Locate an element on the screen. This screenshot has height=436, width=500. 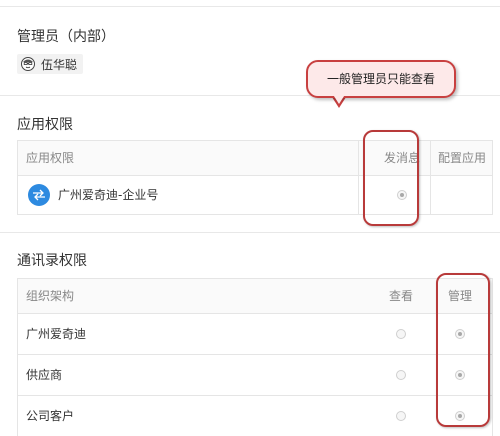
app-name: 广州爱奇迪-企业号 is located at coordinates (108, 195).